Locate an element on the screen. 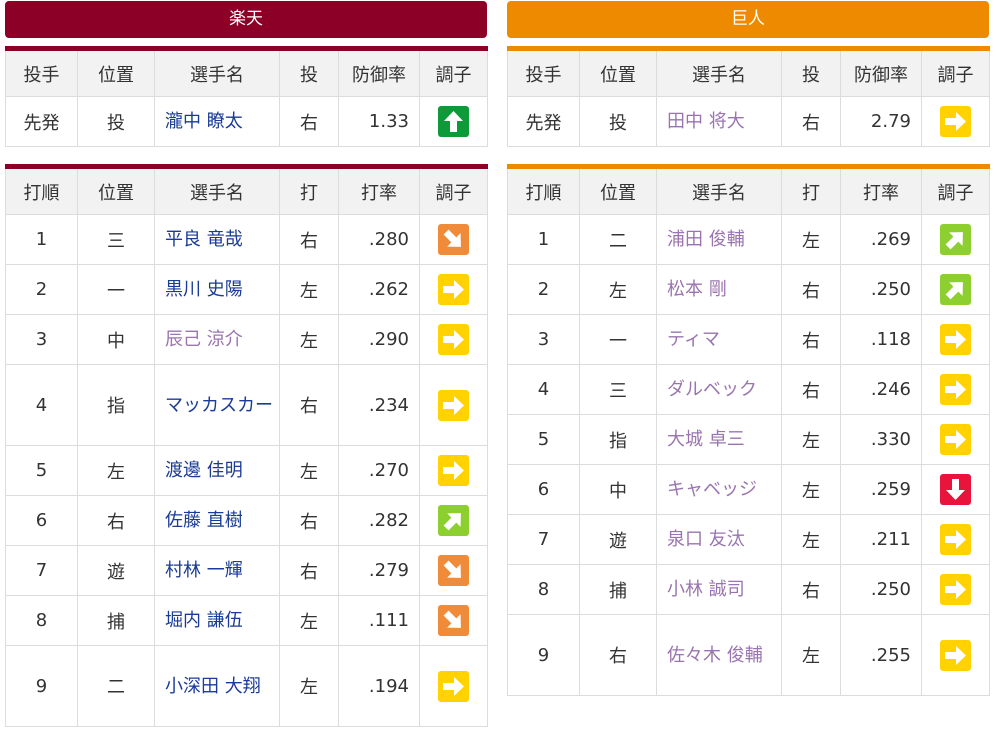 This screenshot has width=997, height=747. batter-name-link: 佐藤 直樹 is located at coordinates (217, 520).